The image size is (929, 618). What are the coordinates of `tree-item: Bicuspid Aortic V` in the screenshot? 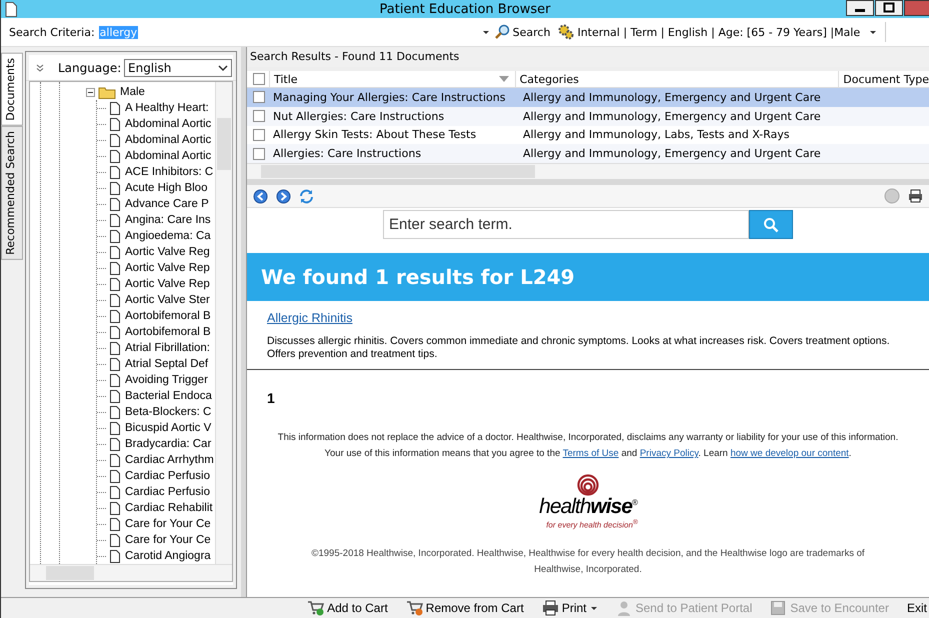 It's located at (168, 428).